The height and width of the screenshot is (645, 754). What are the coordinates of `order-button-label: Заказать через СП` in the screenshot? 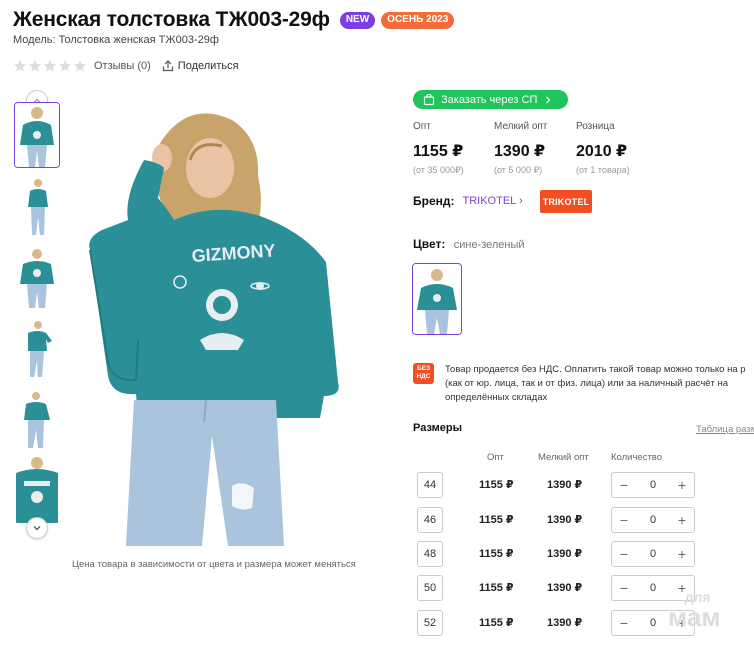 It's located at (489, 99).